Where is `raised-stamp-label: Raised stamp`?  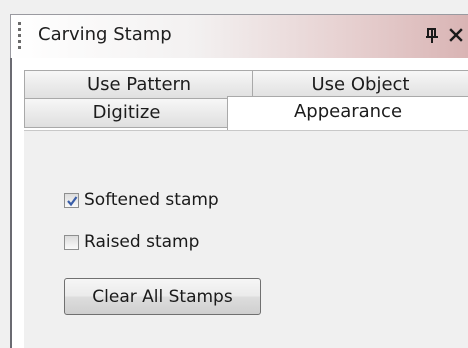 raised-stamp-label: Raised stamp is located at coordinates (142, 242).